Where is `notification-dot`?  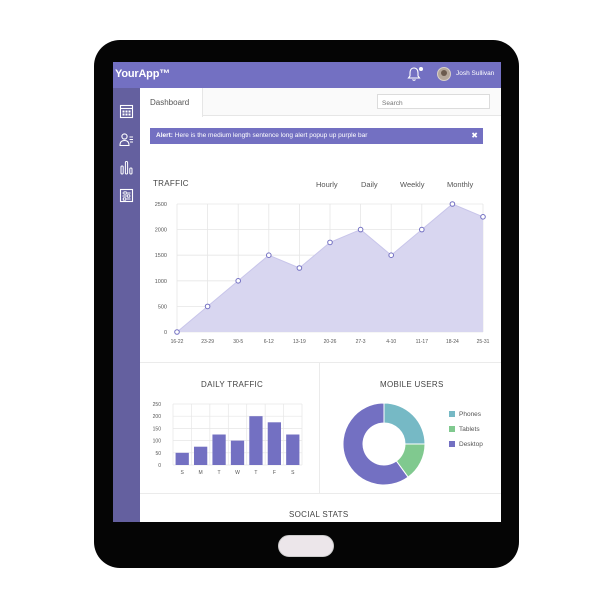 notification-dot is located at coordinates (421, 69).